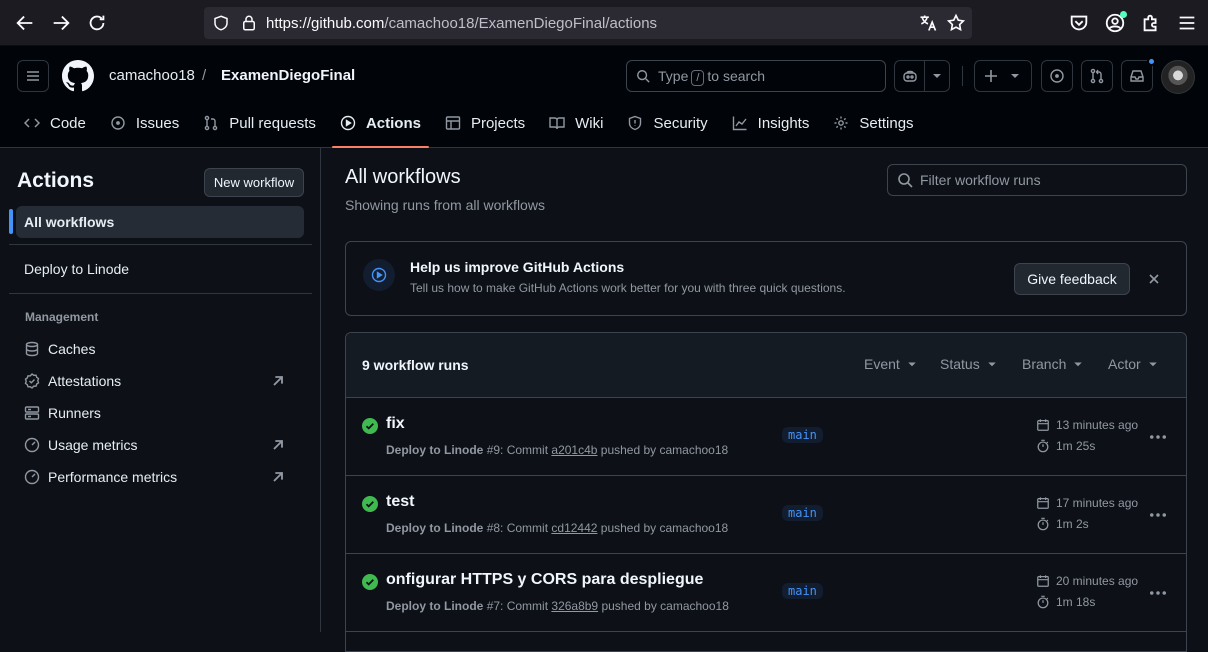  I want to click on reload-icon, so click(97, 23).